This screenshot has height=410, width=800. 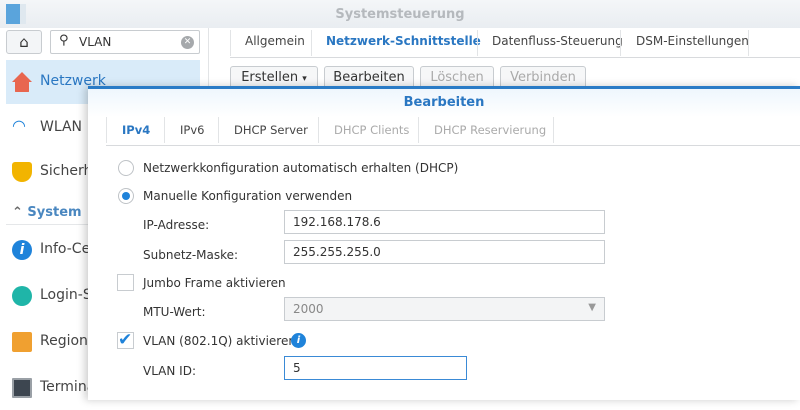 What do you see at coordinates (248, 196) in the screenshot?
I see `manual-config-label: Manuelle Konfiguration verwenden` at bounding box center [248, 196].